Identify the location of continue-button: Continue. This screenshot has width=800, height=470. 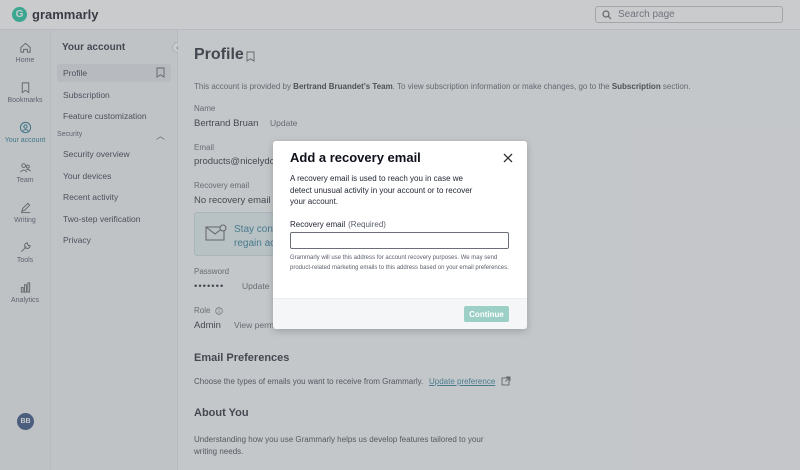
(486, 314).